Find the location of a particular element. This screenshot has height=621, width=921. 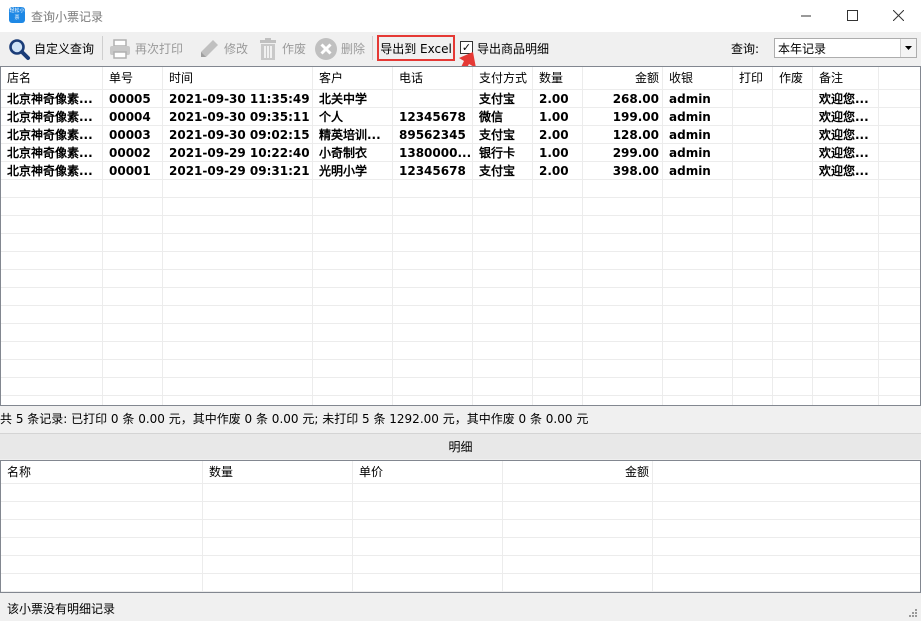

delete-button: 删除 is located at coordinates (339, 48).